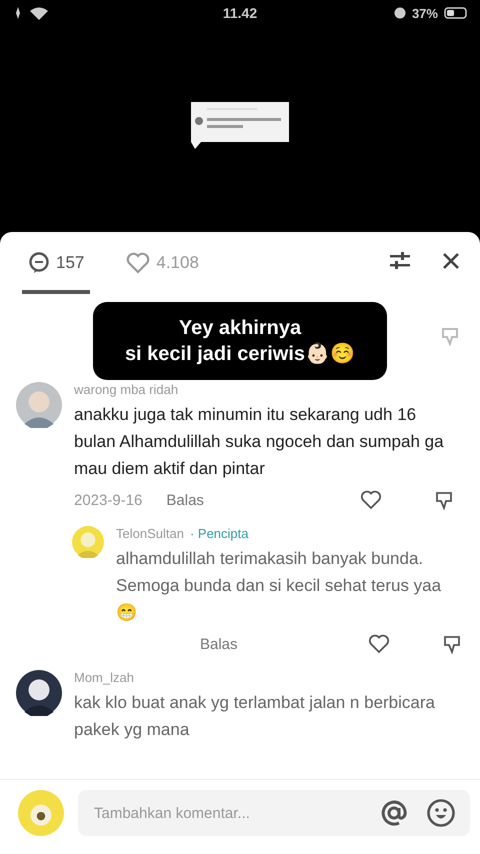  Describe the element at coordinates (456, 13) in the screenshot. I see `battery-icon` at that location.